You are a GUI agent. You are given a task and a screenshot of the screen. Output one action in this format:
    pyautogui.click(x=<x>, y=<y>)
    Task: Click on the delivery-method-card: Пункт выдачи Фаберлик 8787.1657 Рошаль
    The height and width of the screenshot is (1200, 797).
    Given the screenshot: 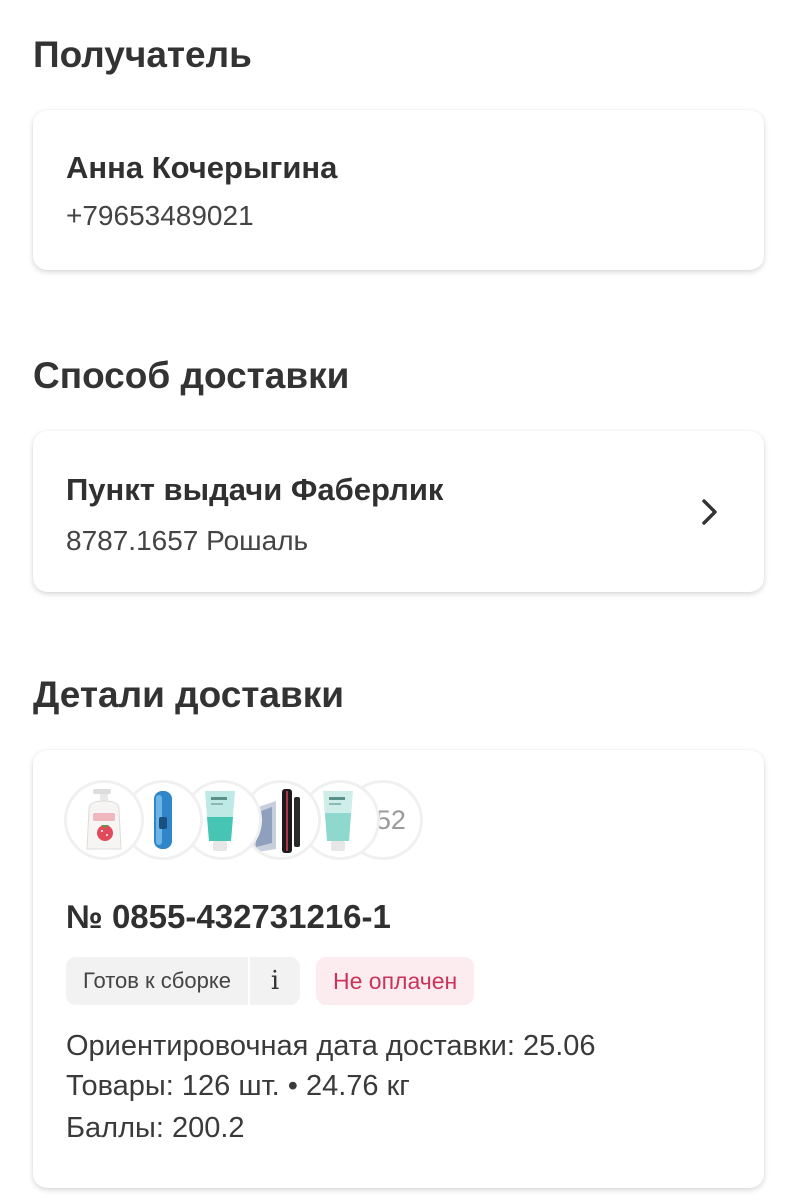 What is the action you would take?
    pyautogui.click(x=398, y=511)
    